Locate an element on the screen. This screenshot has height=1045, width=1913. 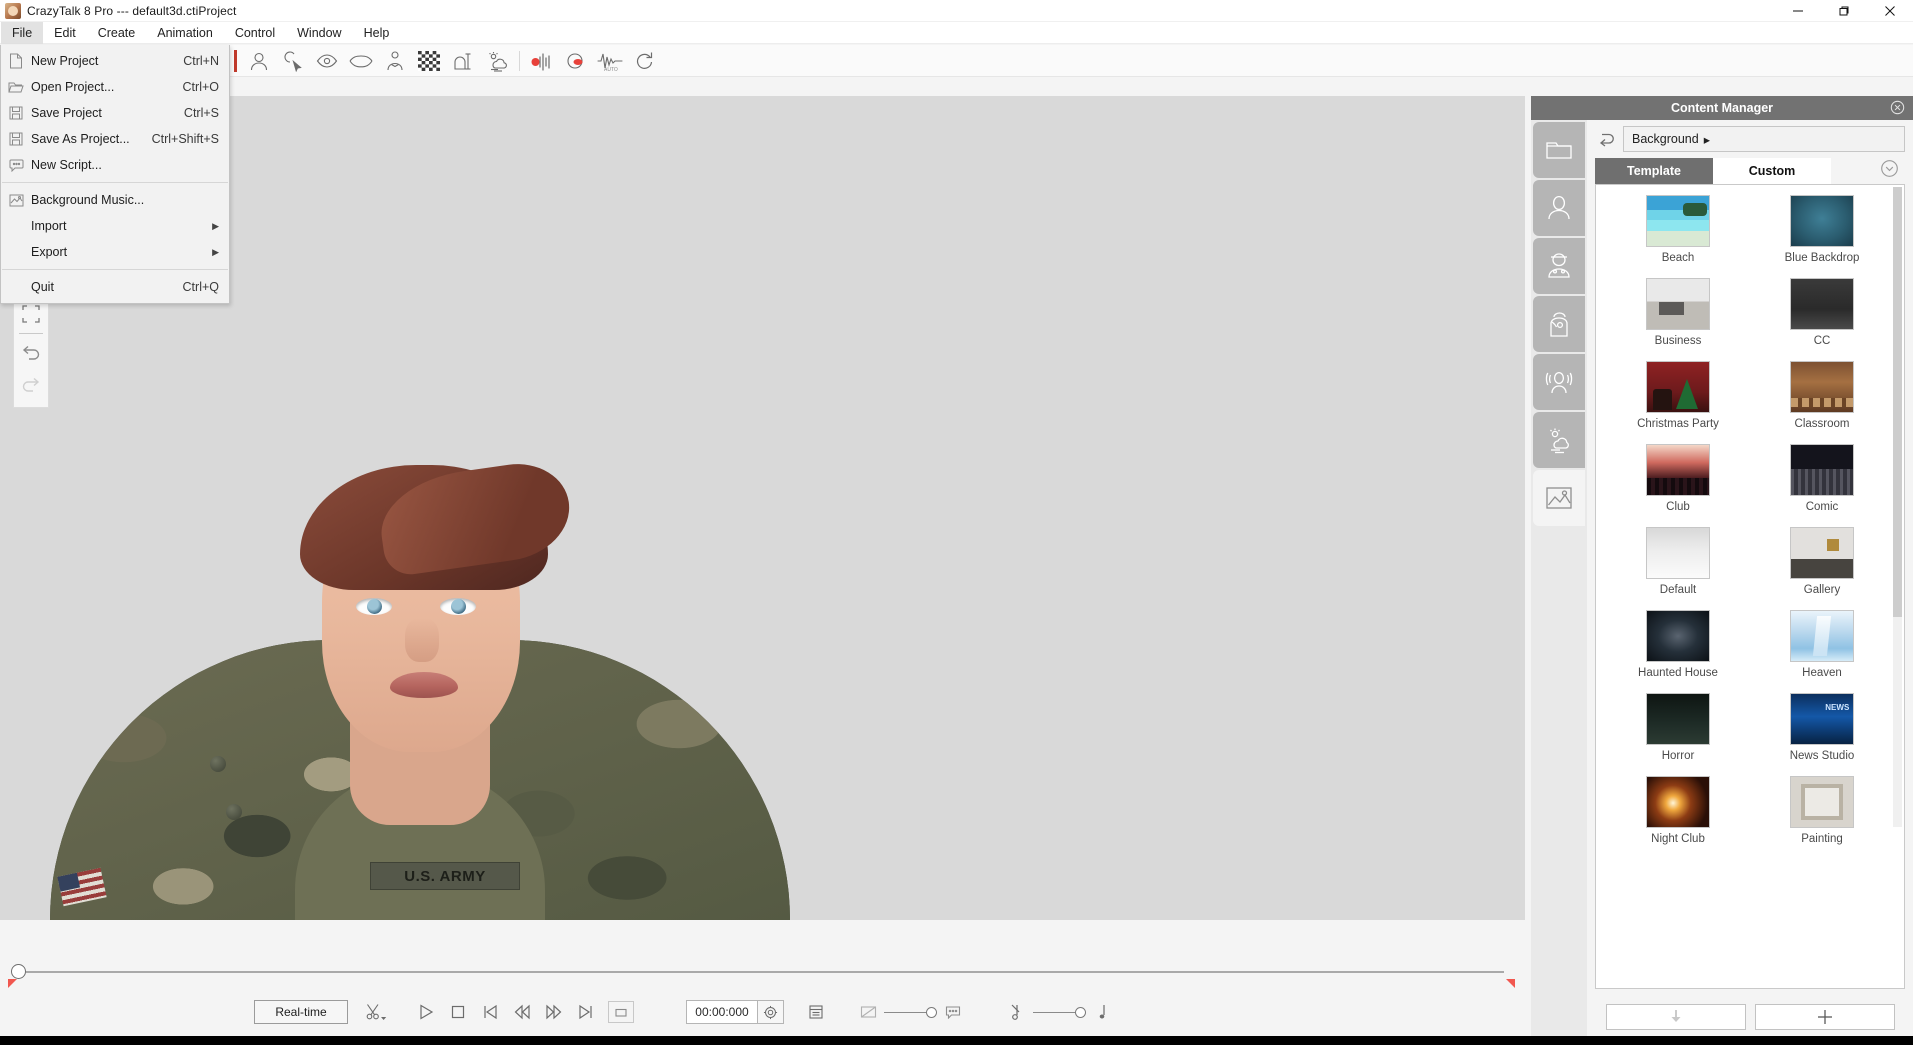
lipsync-icon is located at coordinates (576, 61).